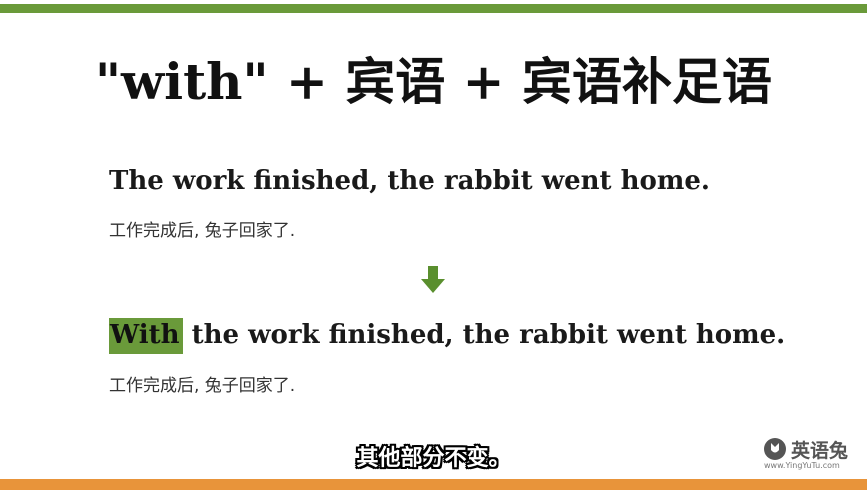 This screenshot has height=490, width=867. I want to click on example-translation-rewritten: 工作完成后, 兔子回家了., so click(202, 386).